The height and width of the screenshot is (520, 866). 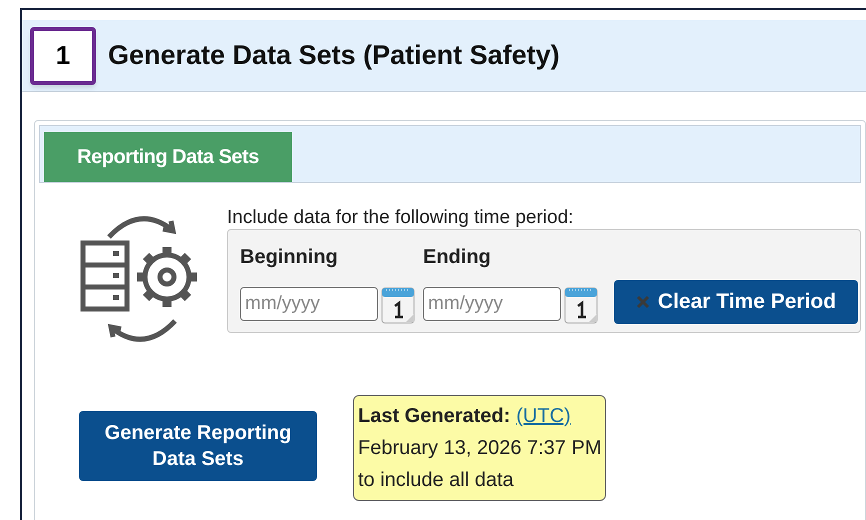 I want to click on generate-button: Generate Reporting Data Sets, so click(x=198, y=446).